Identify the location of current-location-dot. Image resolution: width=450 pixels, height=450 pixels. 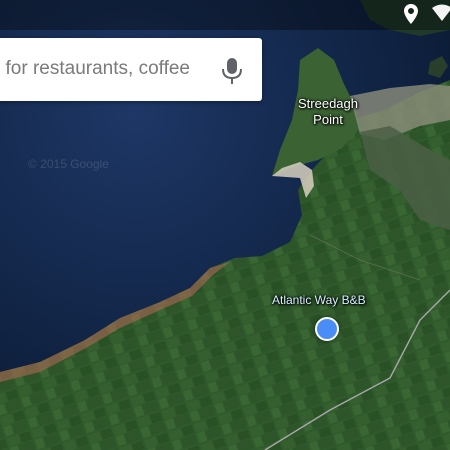
(327, 329).